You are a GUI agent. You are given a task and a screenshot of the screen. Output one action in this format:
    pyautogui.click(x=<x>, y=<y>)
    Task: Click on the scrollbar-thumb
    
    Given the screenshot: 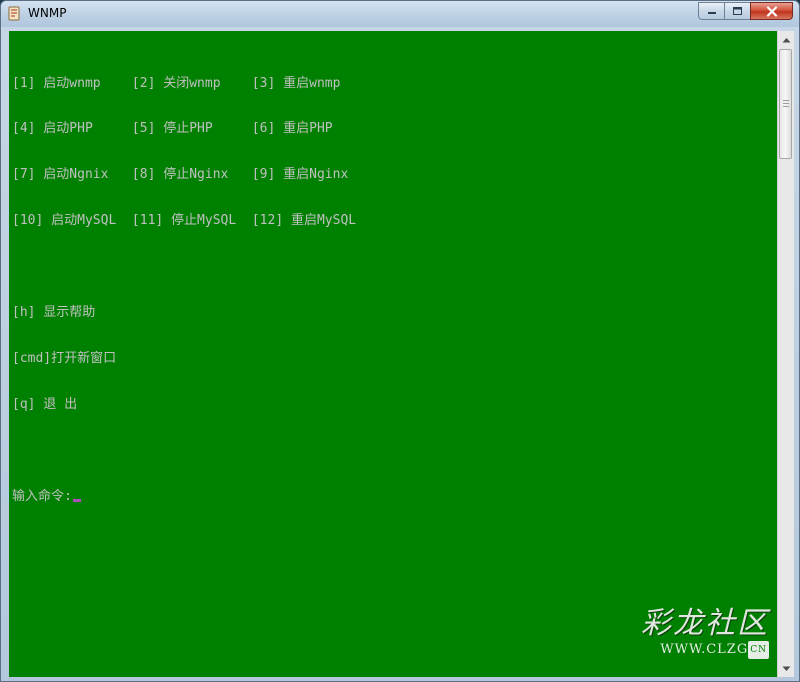 What is the action you would take?
    pyautogui.click(x=785, y=104)
    